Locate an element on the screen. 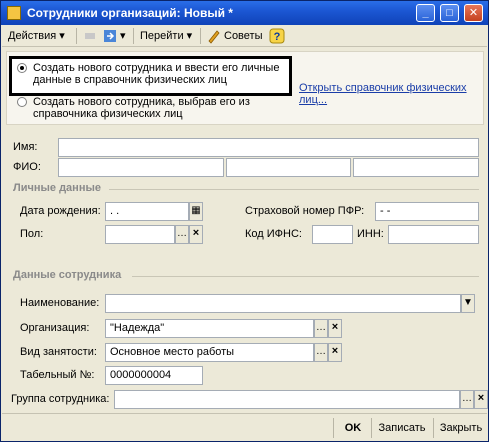  inn-label: ИНН: is located at coordinates (370, 234).